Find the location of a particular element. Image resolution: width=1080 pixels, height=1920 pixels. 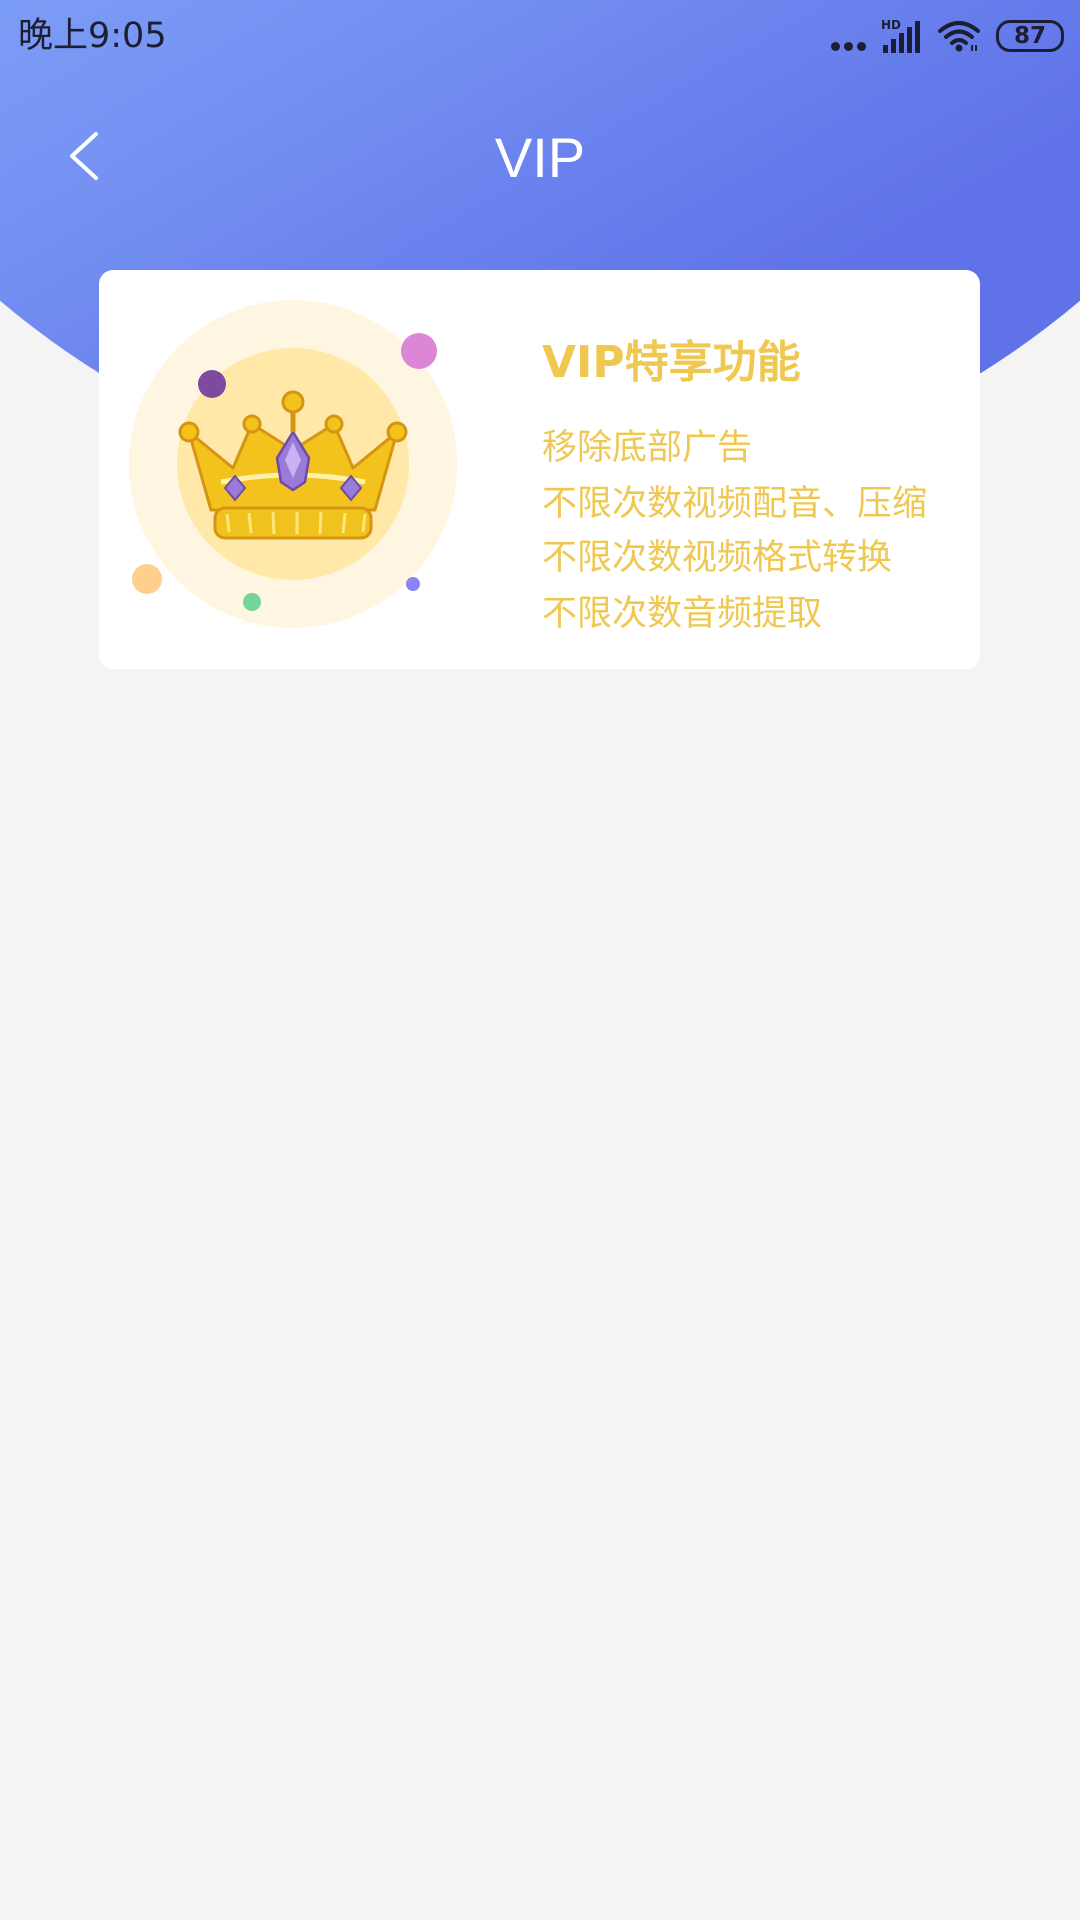

status-icons: HD 87 is located at coordinates (947, 36).